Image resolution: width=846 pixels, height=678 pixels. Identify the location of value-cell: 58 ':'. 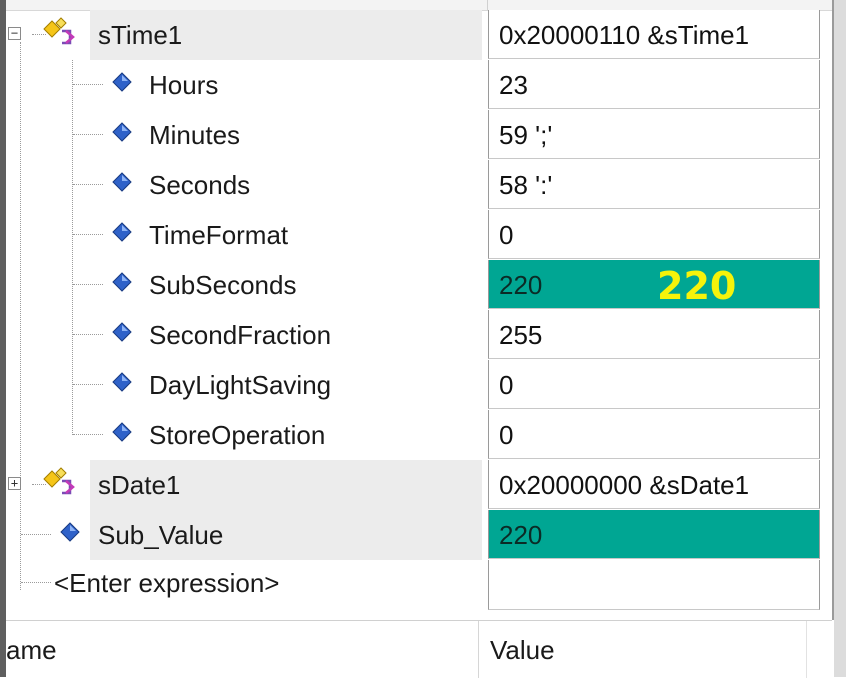
(654, 184).